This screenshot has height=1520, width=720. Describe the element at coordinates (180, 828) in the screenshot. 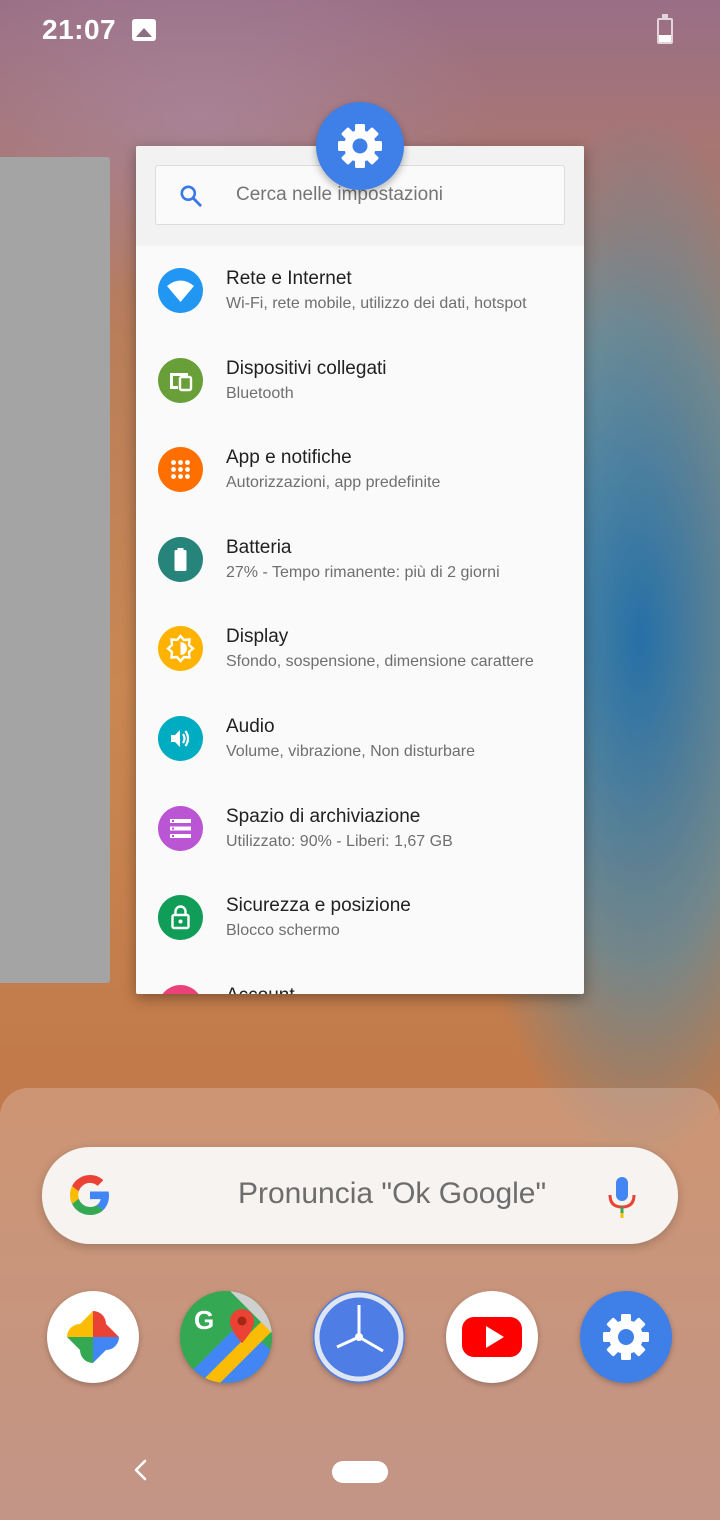

I see `storage-icon` at that location.